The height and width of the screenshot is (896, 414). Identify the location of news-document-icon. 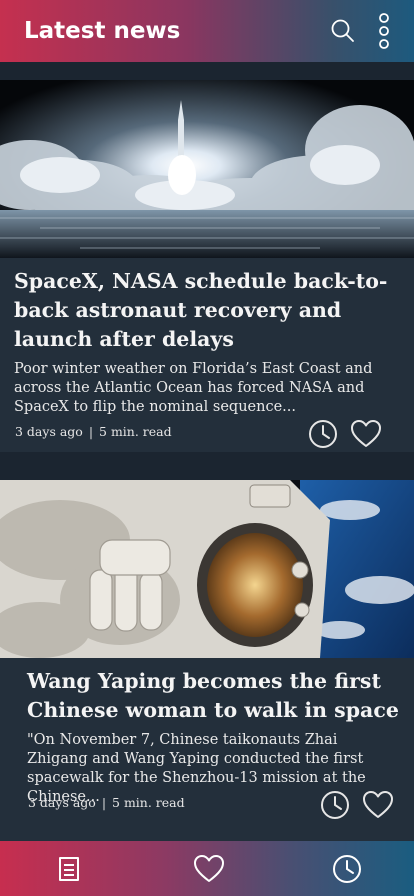
(69, 869).